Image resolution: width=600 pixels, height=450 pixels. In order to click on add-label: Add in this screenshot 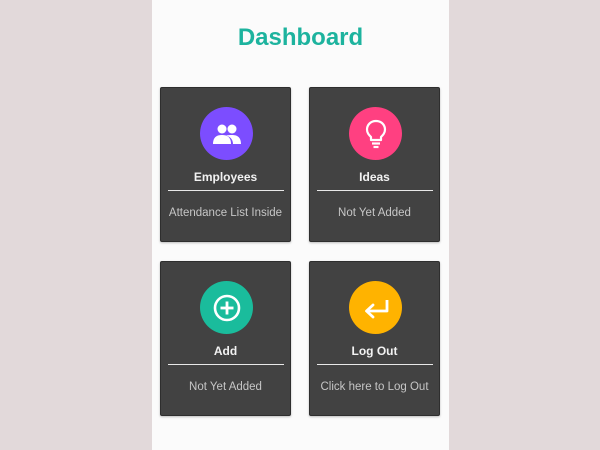, I will do `click(225, 351)`.